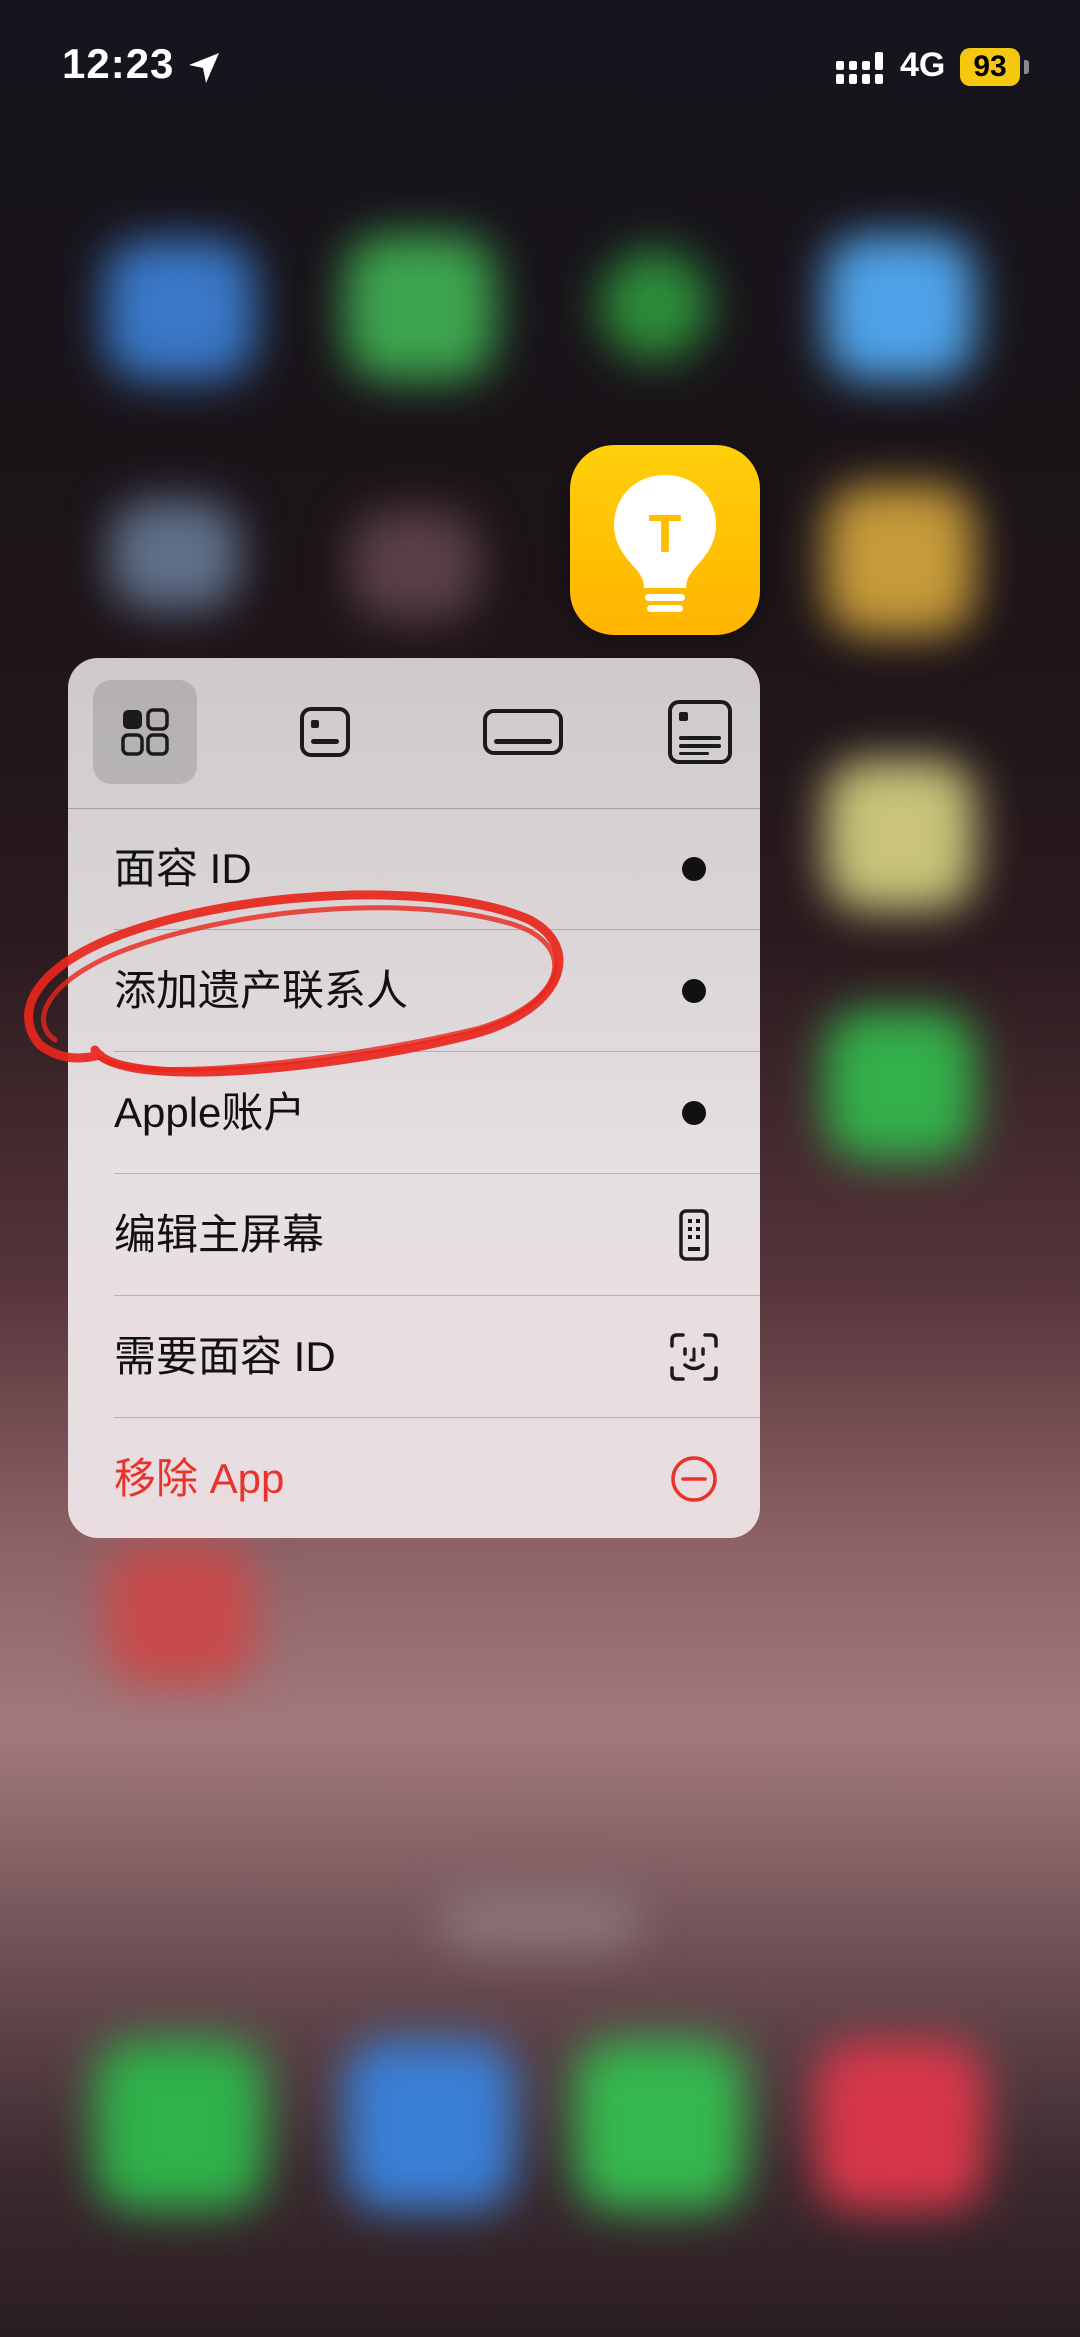 This screenshot has width=1080, height=2337. I want to click on phone-grid-icon, so click(694, 1235).